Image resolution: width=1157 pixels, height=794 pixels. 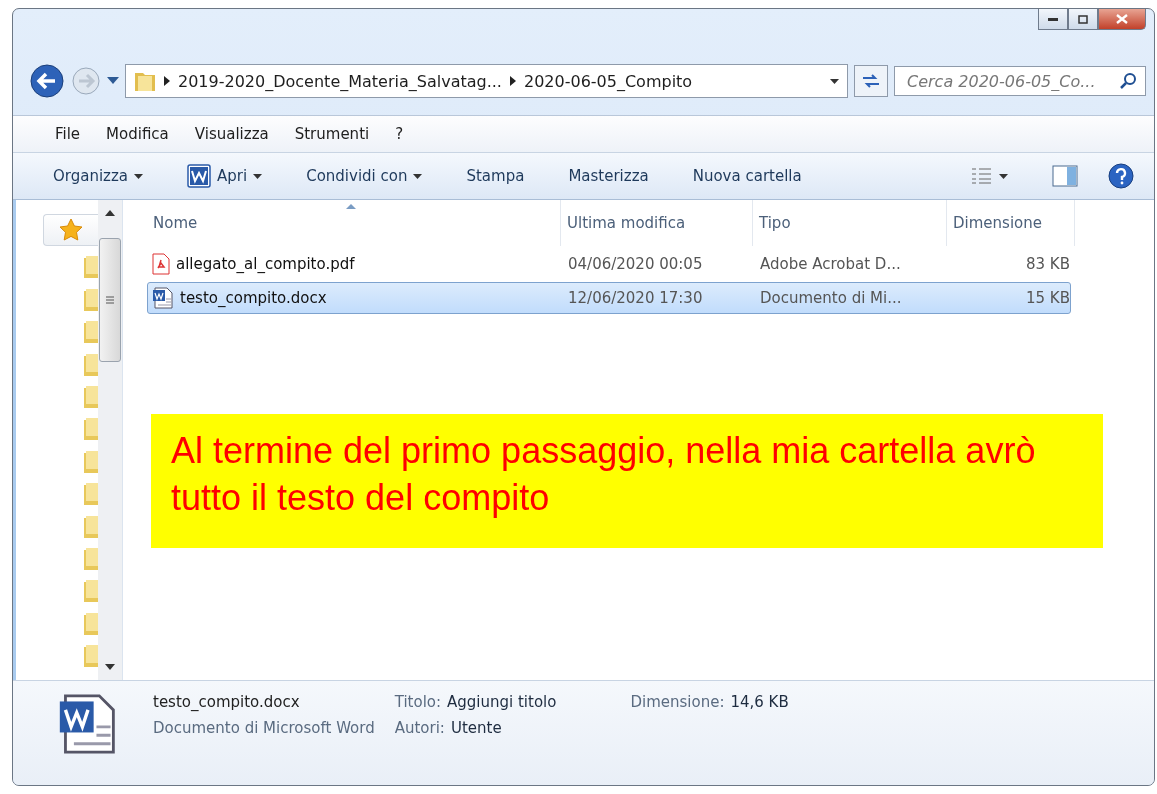 I want to click on menu-item: Modifica, so click(x=137, y=134).